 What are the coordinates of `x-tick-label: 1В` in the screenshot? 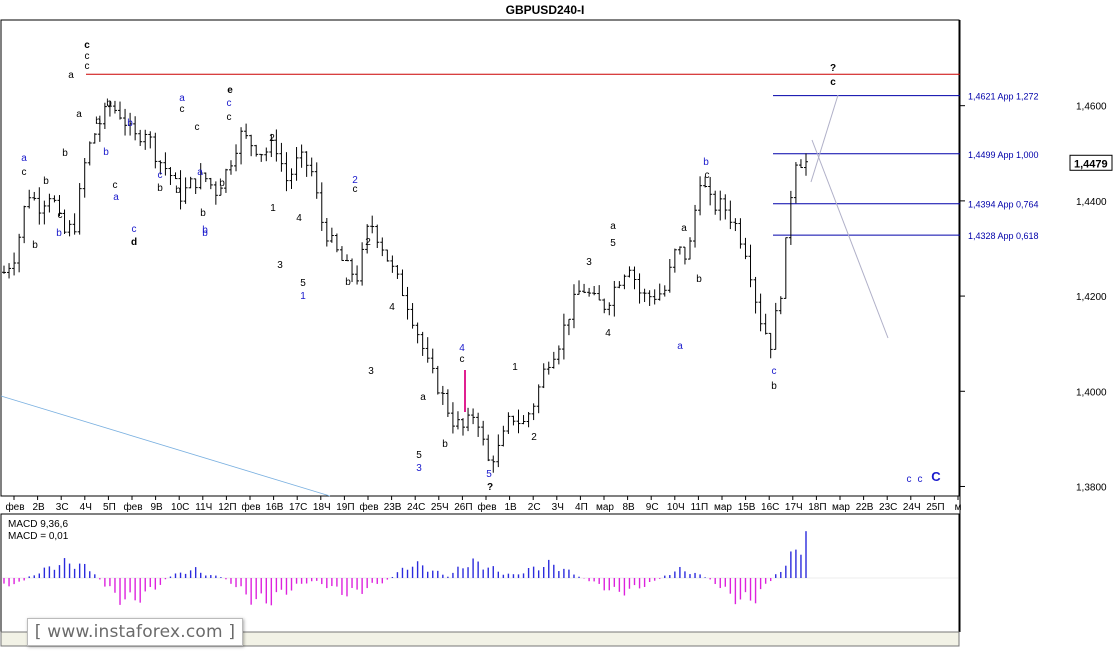 It's located at (510, 507).